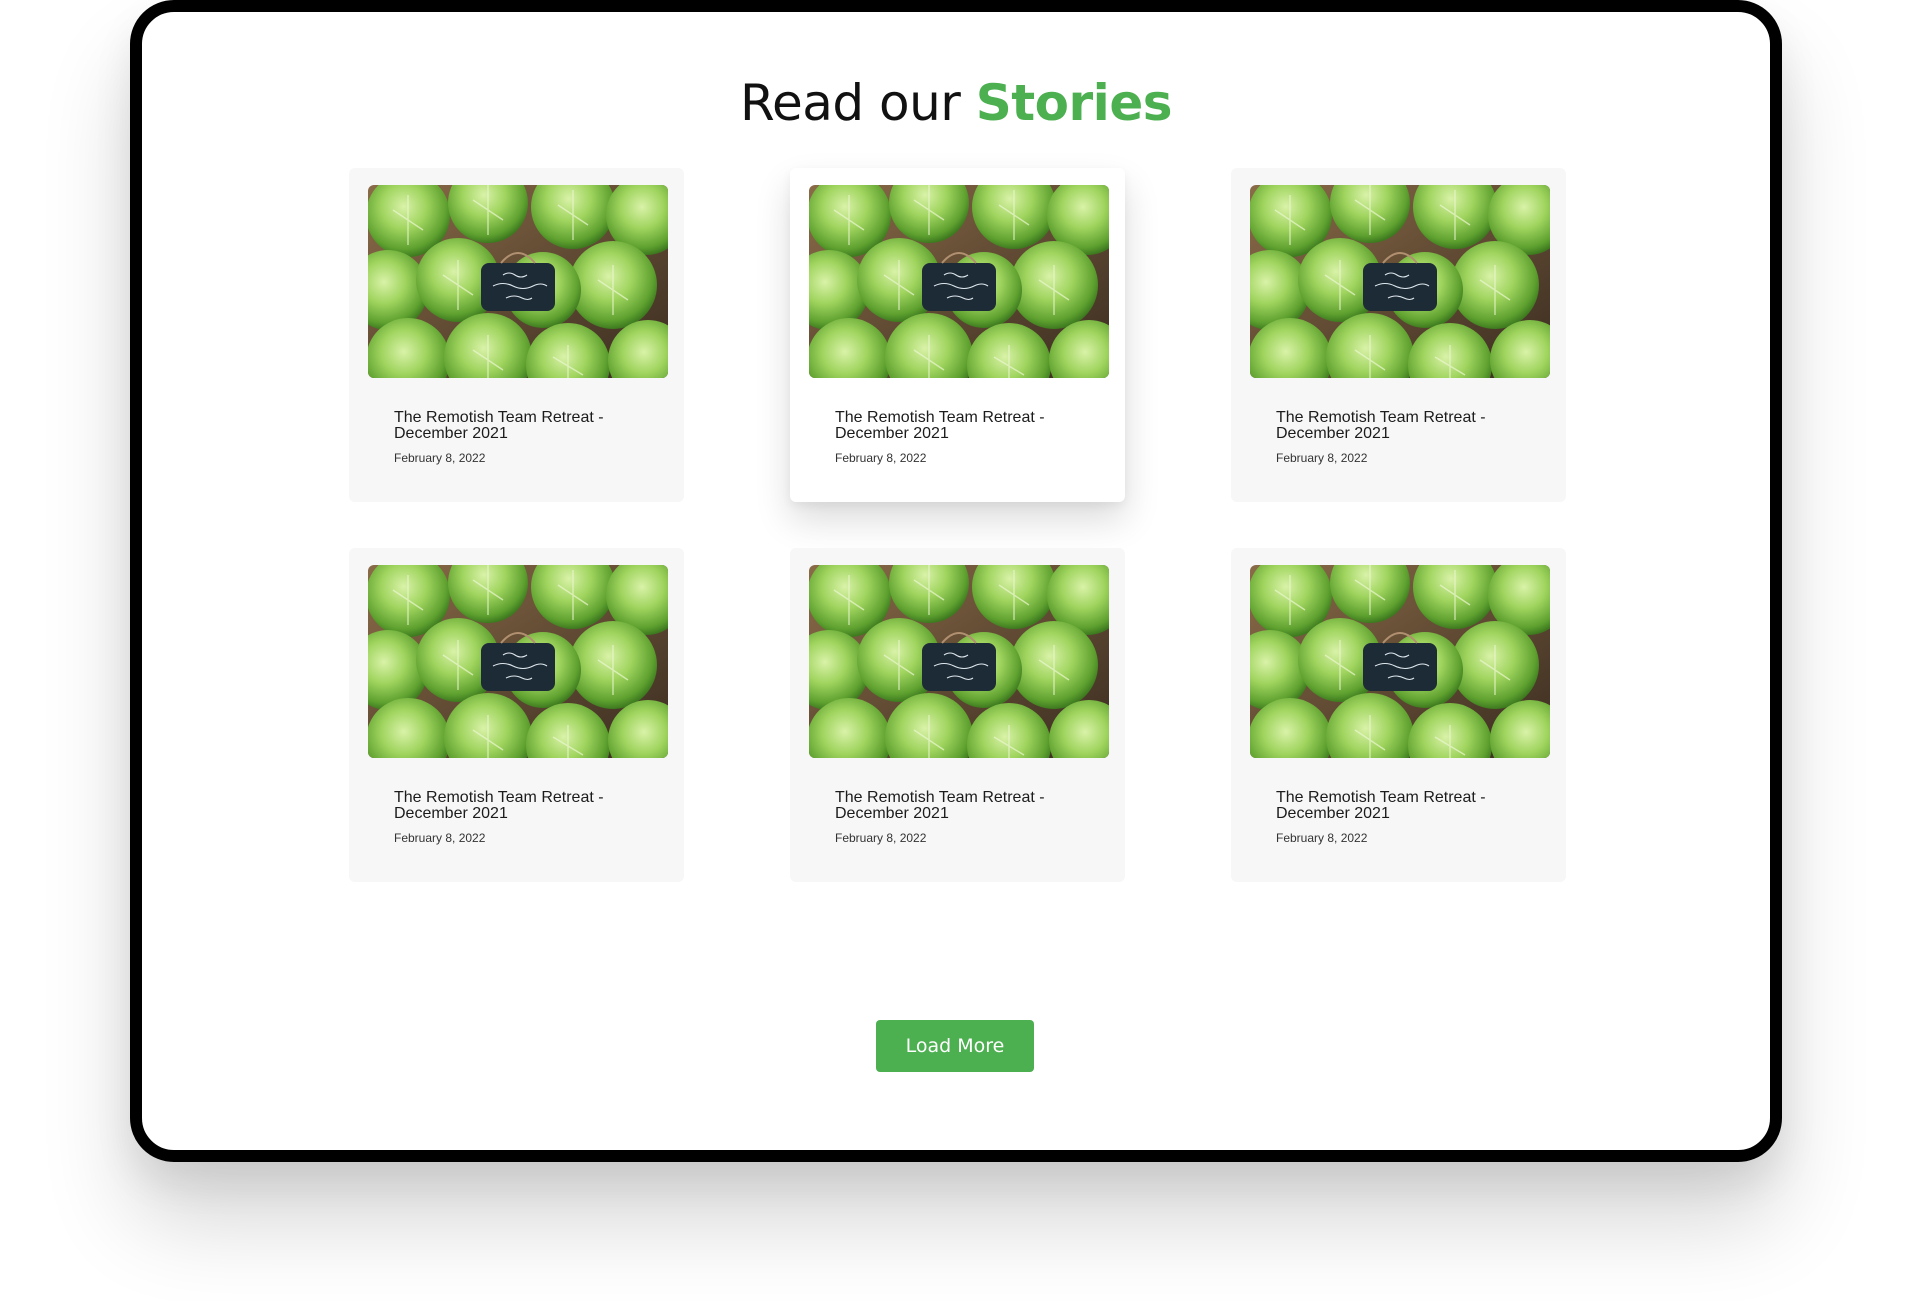 This screenshot has height=1301, width=1911. Describe the element at coordinates (955, 1046) in the screenshot. I see `load-more-button: Load More` at that location.